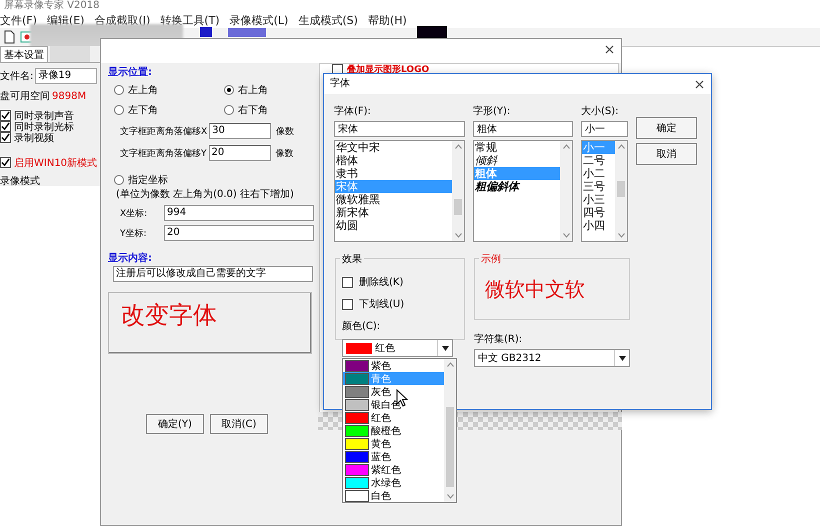  What do you see at coordinates (666, 154) in the screenshot?
I see `dialog-button: 取消` at bounding box center [666, 154].